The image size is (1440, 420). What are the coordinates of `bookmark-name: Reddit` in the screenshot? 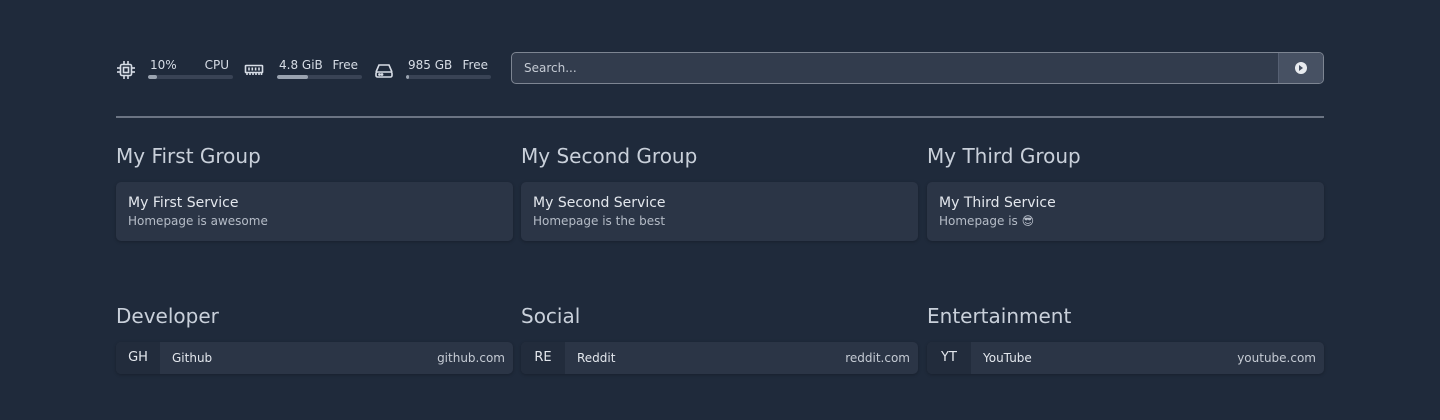 It's located at (596, 358).